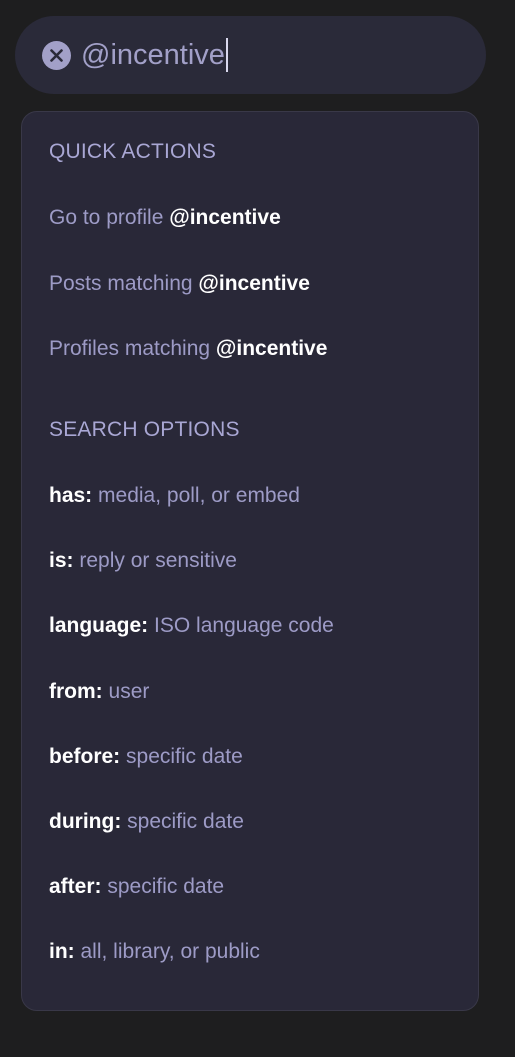 This screenshot has width=515, height=1057. I want to click on text-caret, so click(226, 55).